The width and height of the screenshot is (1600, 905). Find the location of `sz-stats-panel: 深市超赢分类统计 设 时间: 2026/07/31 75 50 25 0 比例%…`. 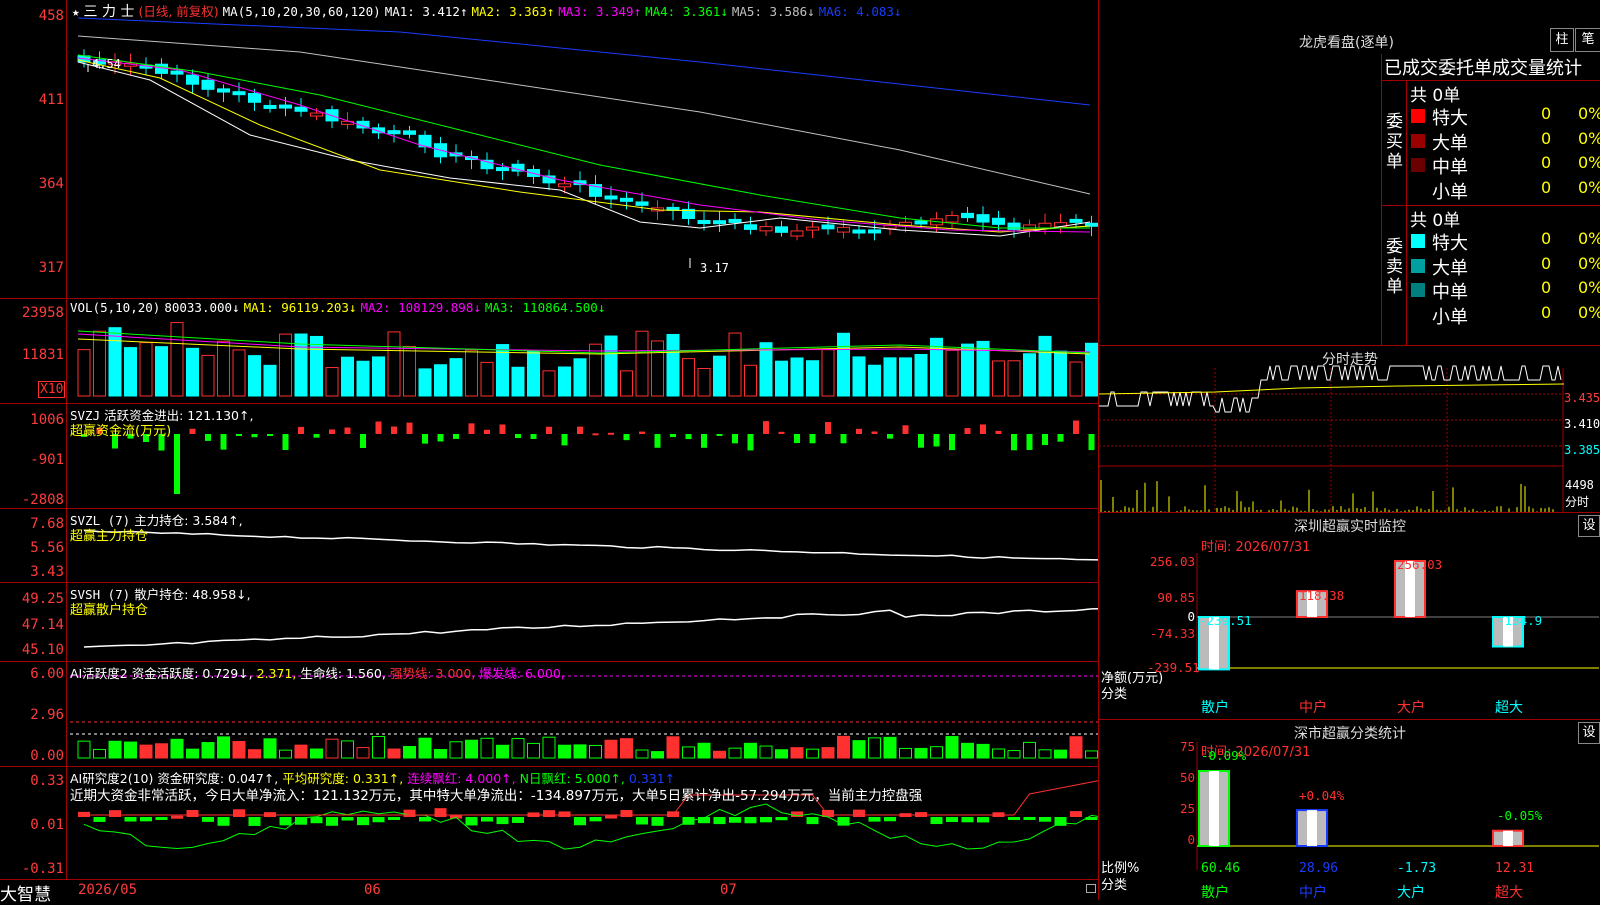

sz-stats-panel: 深市超赢分类统计 设 时间: 2026/07/31 75 50 25 0 比例%… is located at coordinates (1349, 810).